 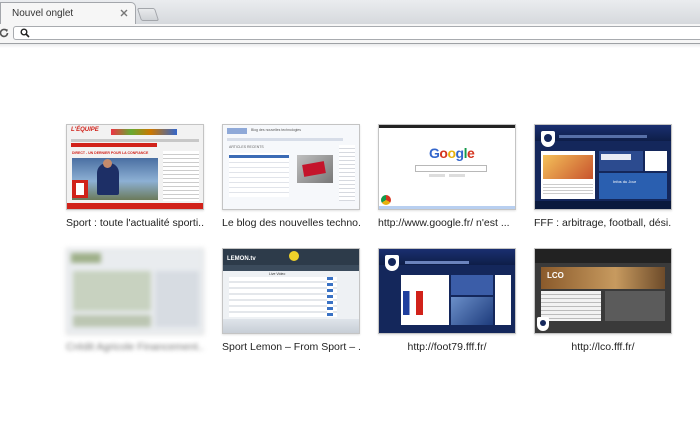 I want to click on google-letter: g, so click(x=460, y=153).